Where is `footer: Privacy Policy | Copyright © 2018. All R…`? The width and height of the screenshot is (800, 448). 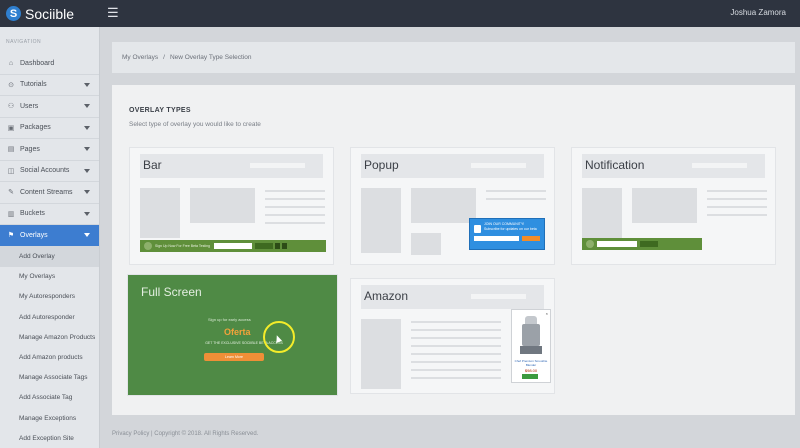 footer: Privacy Policy | Copyright © 2018. All R… is located at coordinates (185, 434).